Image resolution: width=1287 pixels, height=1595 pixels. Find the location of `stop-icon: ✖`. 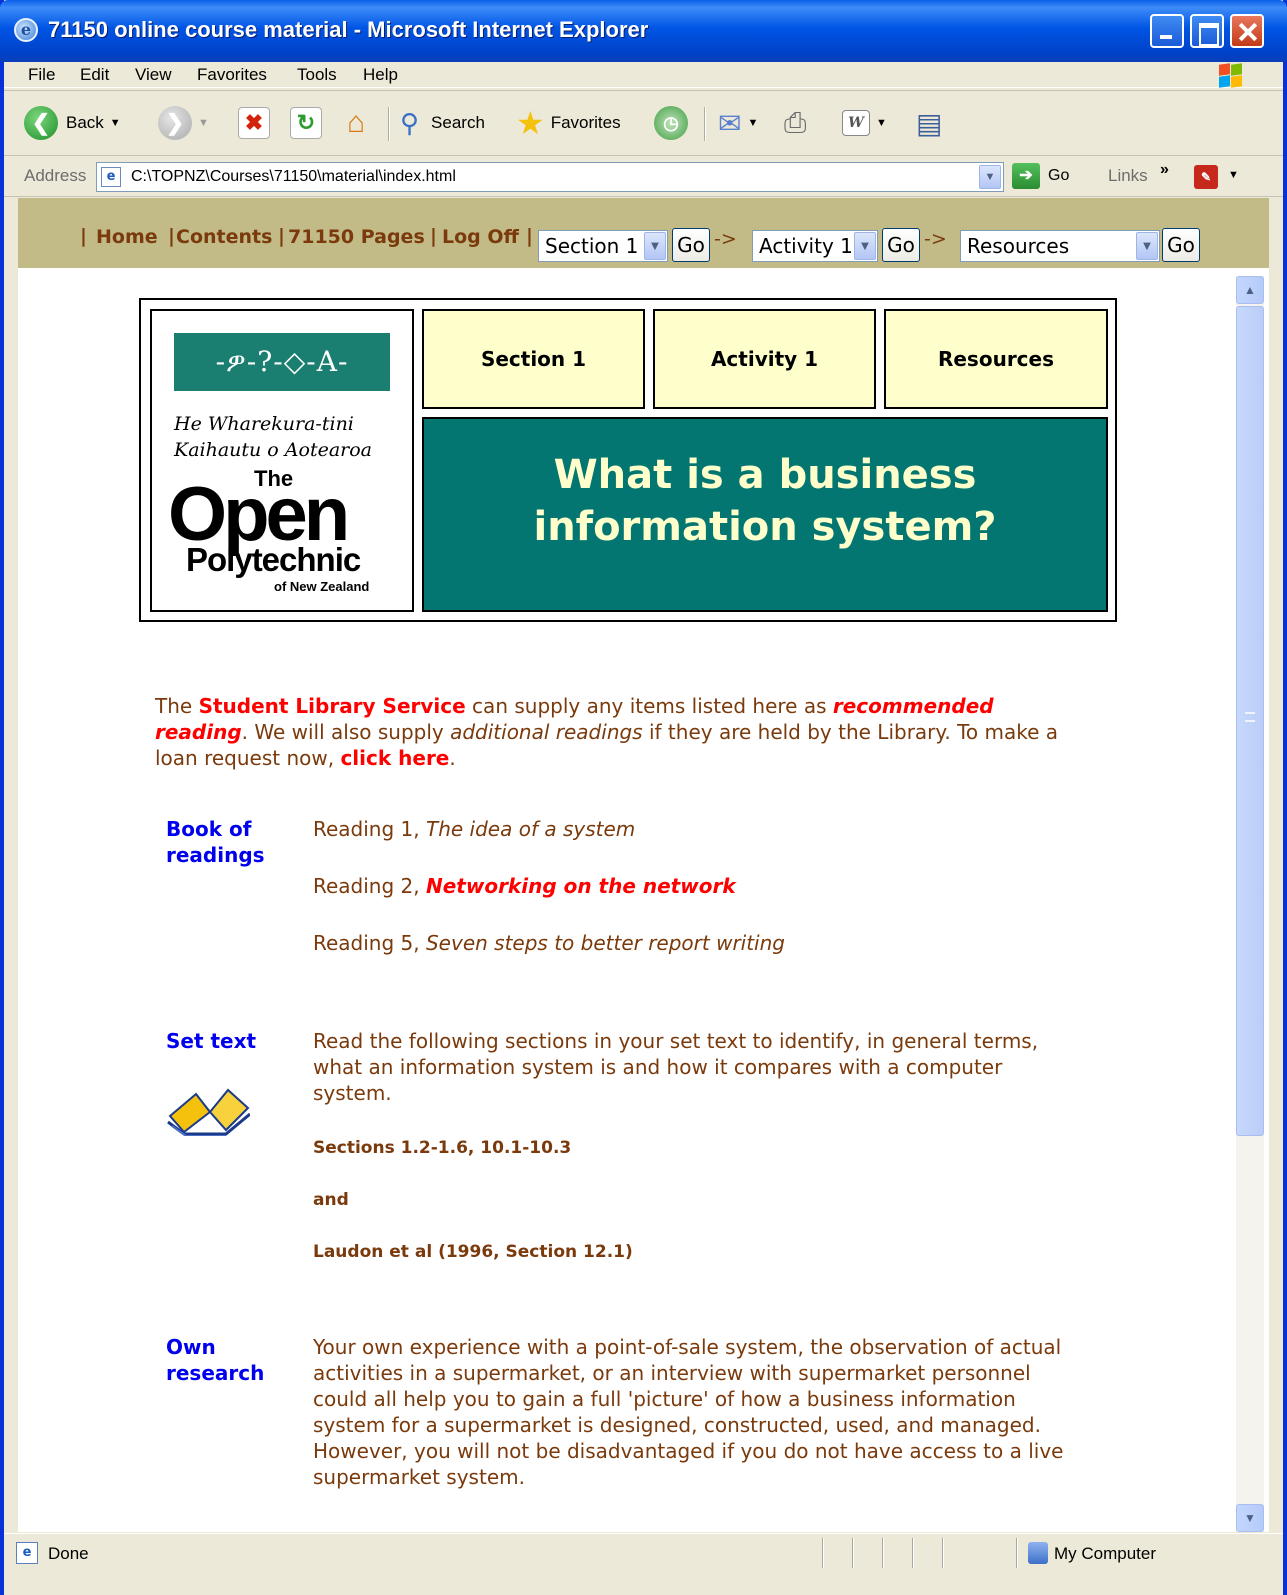

stop-icon: ✖ is located at coordinates (254, 123).